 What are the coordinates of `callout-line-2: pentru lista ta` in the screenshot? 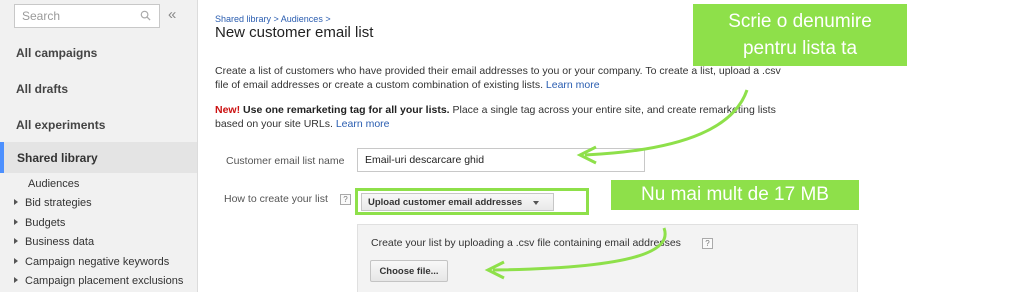 It's located at (800, 48).